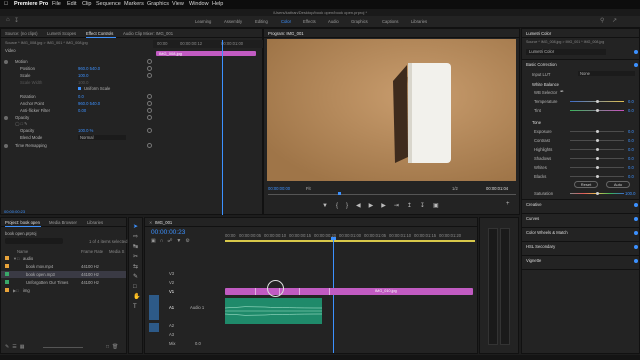  What do you see at coordinates (83, 75) in the screenshot?
I see `scale-value: 100.0` at bounding box center [83, 75].